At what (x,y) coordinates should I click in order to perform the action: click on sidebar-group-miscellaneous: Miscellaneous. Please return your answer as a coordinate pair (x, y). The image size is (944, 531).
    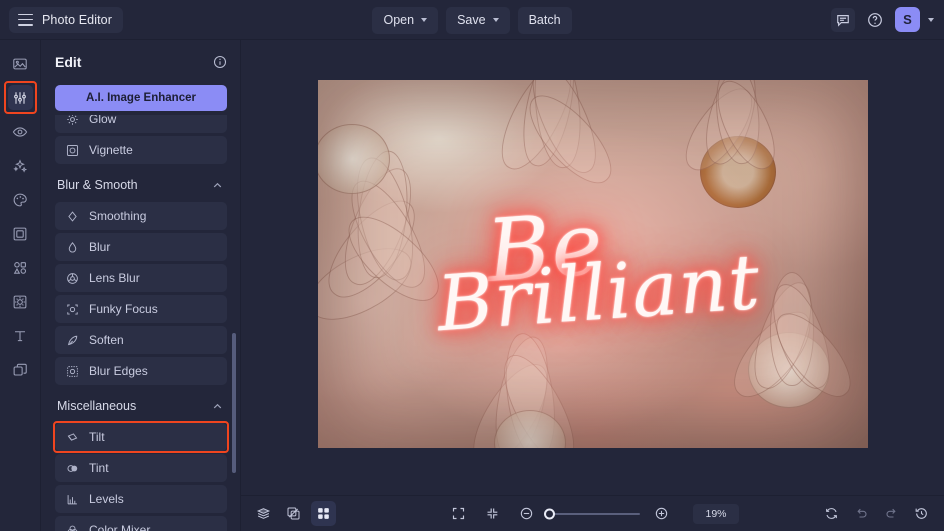
    Looking at the image, I should click on (141, 406).